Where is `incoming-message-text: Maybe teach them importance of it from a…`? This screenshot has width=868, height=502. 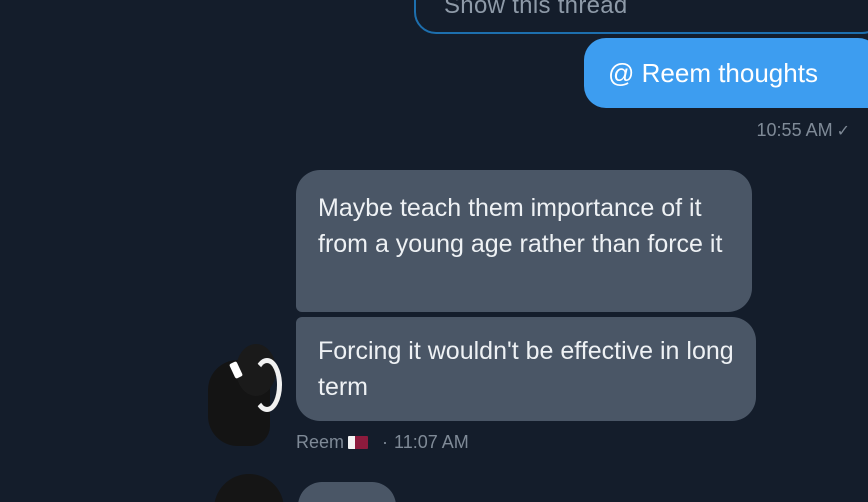
incoming-message-text: Maybe teach them importance of it from a… is located at coordinates (520, 226).